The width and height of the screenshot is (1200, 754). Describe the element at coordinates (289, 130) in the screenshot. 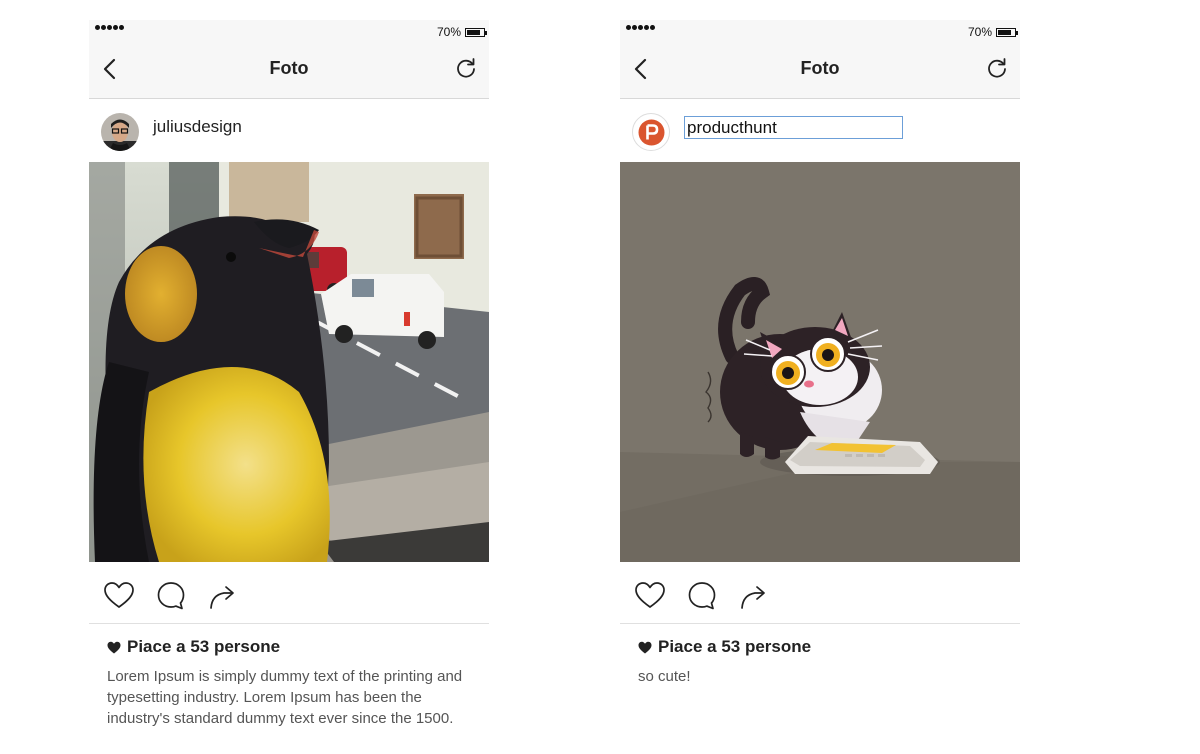

I see `post-header: juliusdesign` at that location.